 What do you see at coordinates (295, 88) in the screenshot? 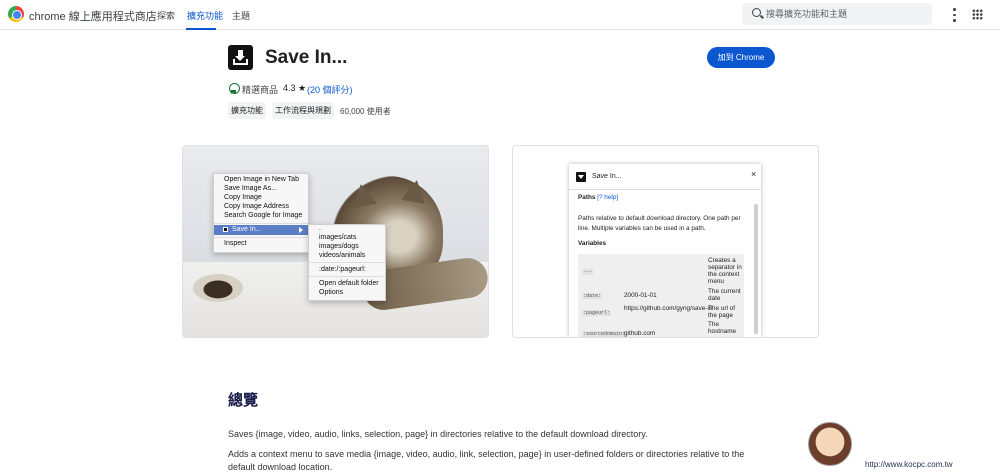
I see `rating-value: 4.3 ★` at bounding box center [295, 88].